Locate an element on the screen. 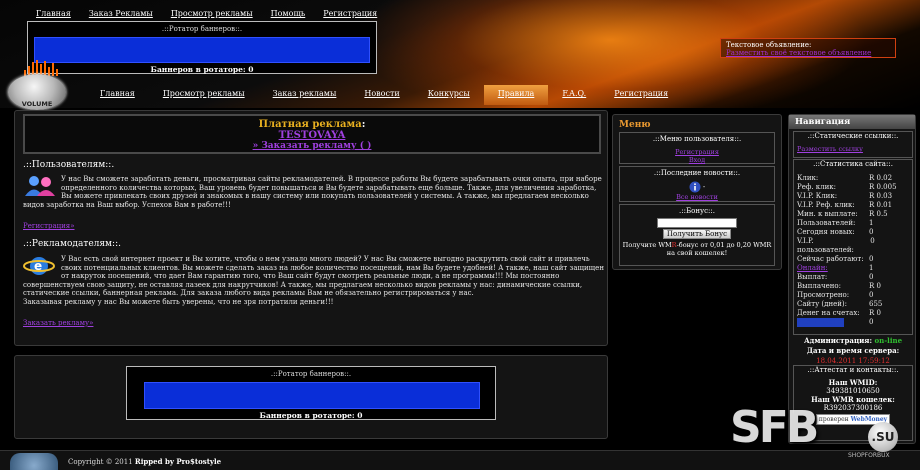 The image size is (920, 470). top-nav-view-ads: Просмотр рекламы is located at coordinates (212, 13).